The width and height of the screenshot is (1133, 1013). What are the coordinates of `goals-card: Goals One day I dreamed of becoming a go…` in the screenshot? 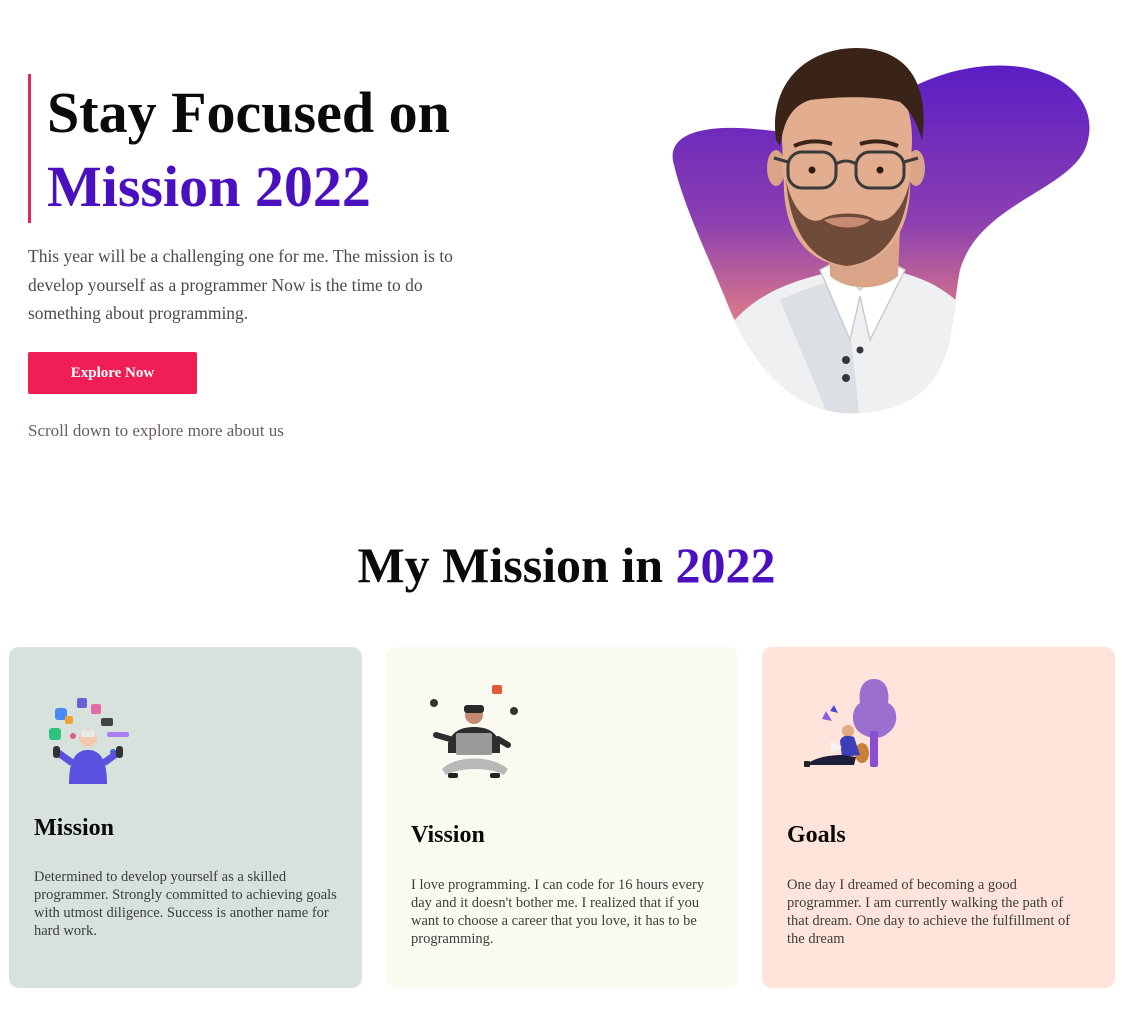 It's located at (938, 817).